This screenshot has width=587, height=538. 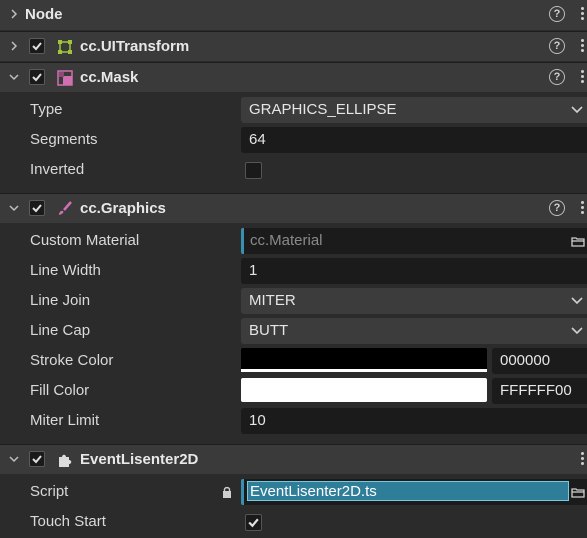 What do you see at coordinates (65, 47) in the screenshot?
I see `transform-icon` at bounding box center [65, 47].